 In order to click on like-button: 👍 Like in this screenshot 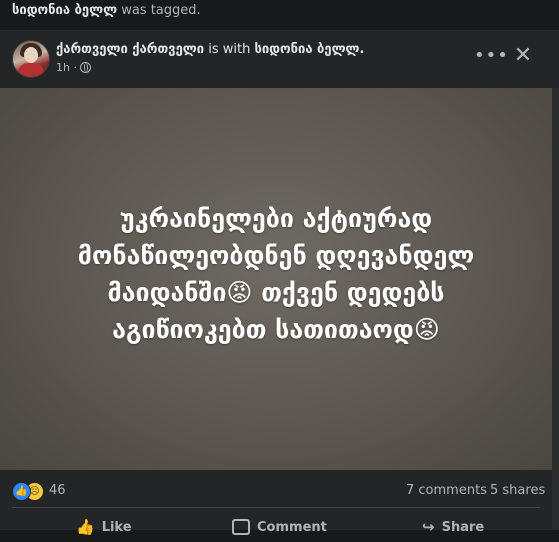, I will do `click(104, 527)`.